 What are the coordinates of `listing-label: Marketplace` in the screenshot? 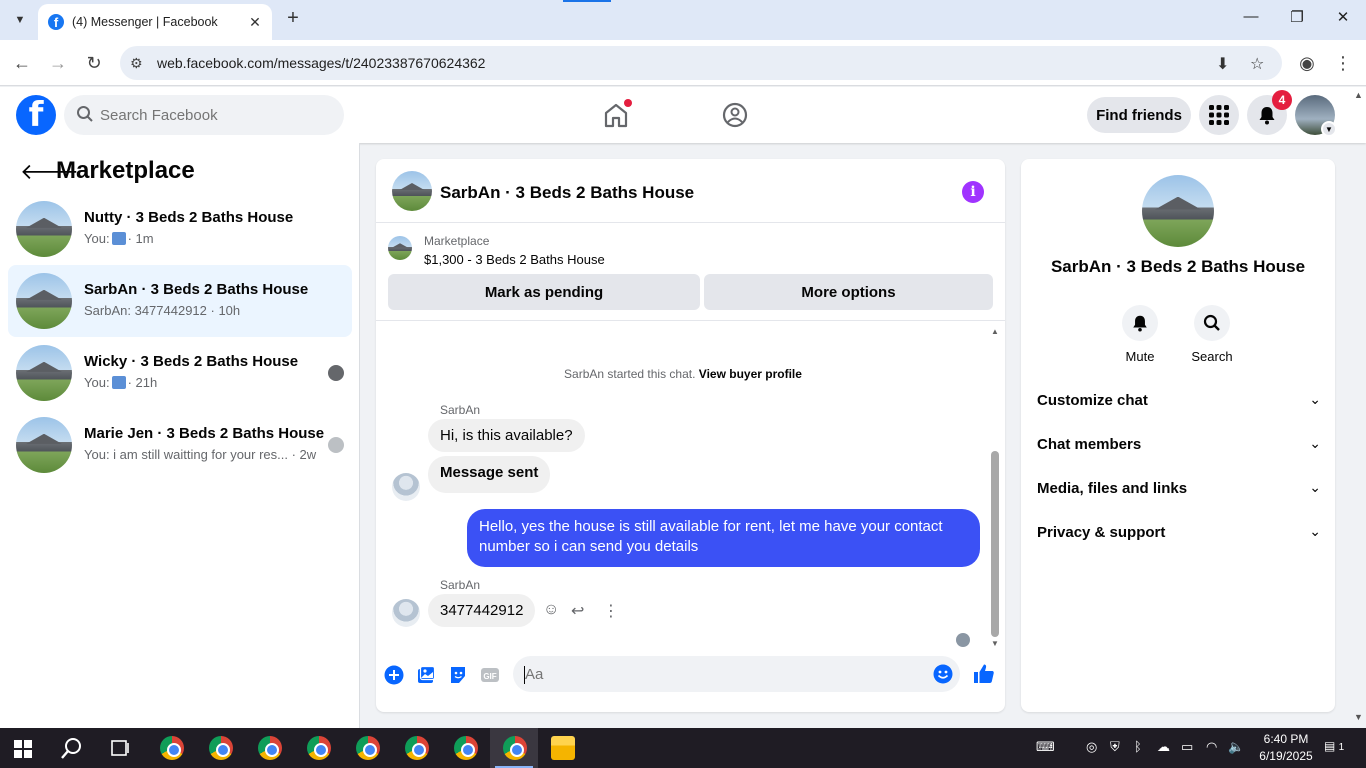 It's located at (457, 241).